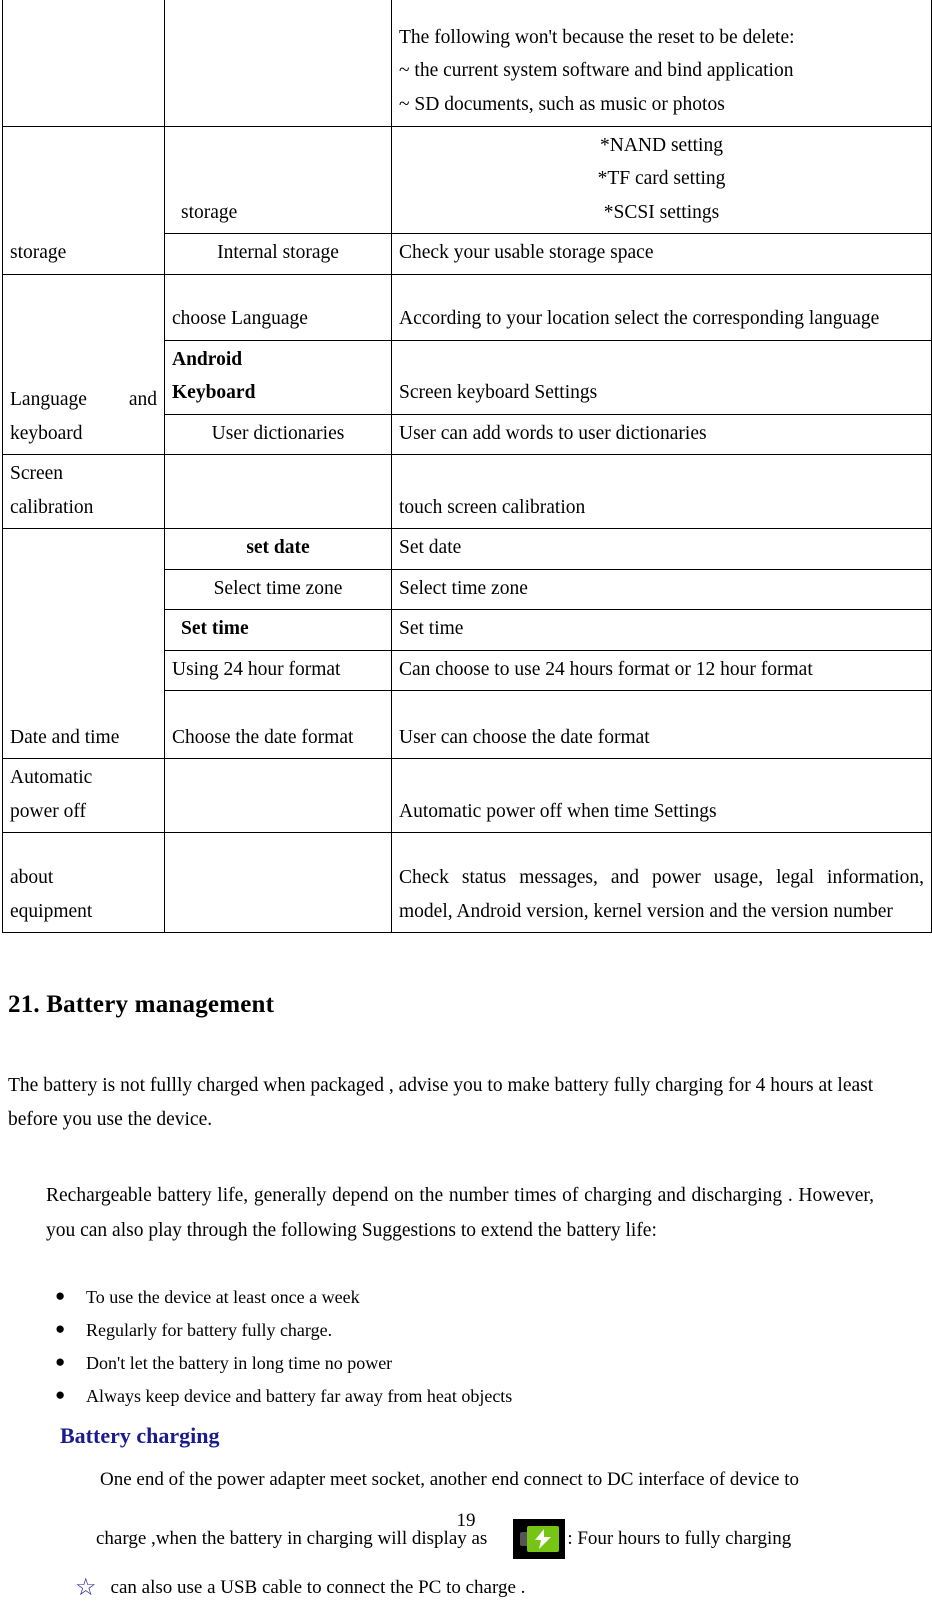 The width and height of the screenshot is (932, 1603). What do you see at coordinates (278, 377) in the screenshot?
I see `cell-option: Android Keyboard` at bounding box center [278, 377].